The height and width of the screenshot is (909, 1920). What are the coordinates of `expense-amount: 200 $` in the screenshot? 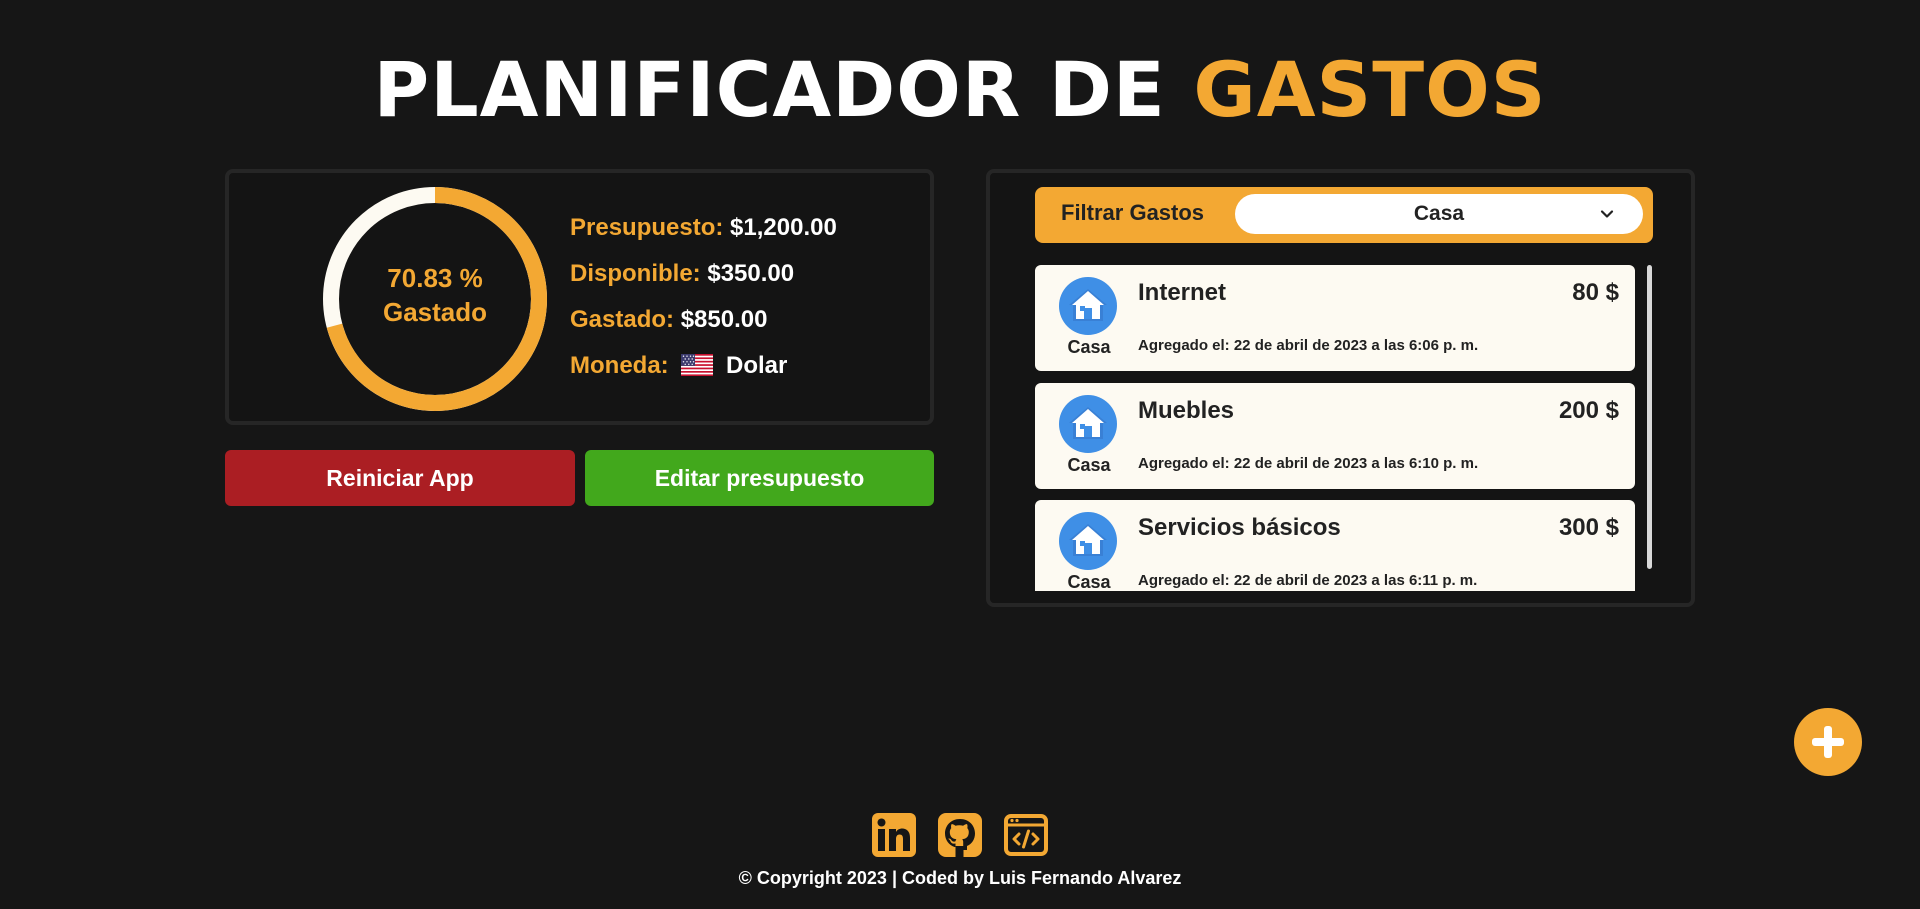 It's located at (1588, 410).